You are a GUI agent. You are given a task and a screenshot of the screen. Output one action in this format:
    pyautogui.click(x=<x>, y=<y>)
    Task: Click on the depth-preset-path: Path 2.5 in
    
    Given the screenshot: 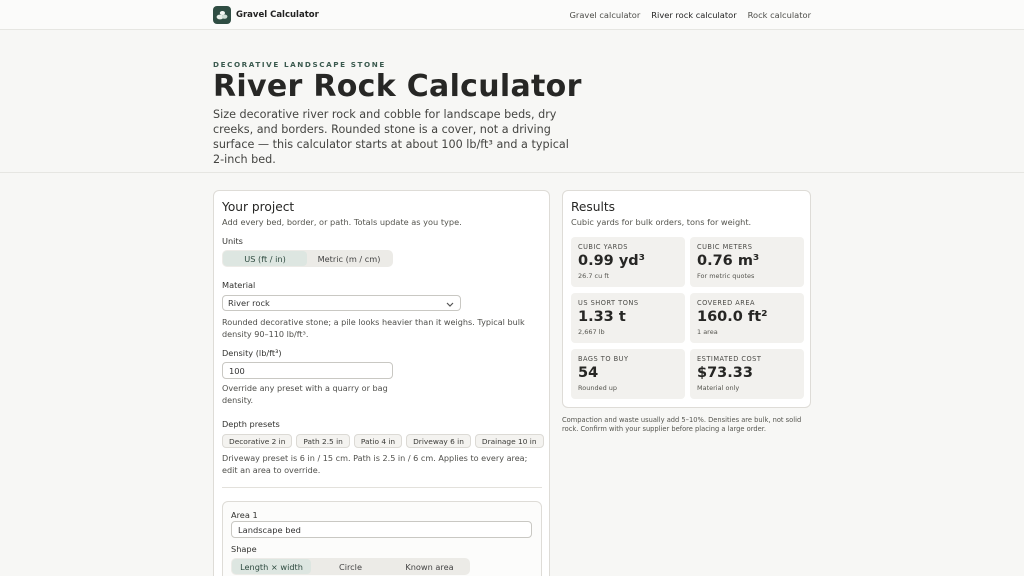 What is the action you would take?
    pyautogui.click(x=323, y=441)
    